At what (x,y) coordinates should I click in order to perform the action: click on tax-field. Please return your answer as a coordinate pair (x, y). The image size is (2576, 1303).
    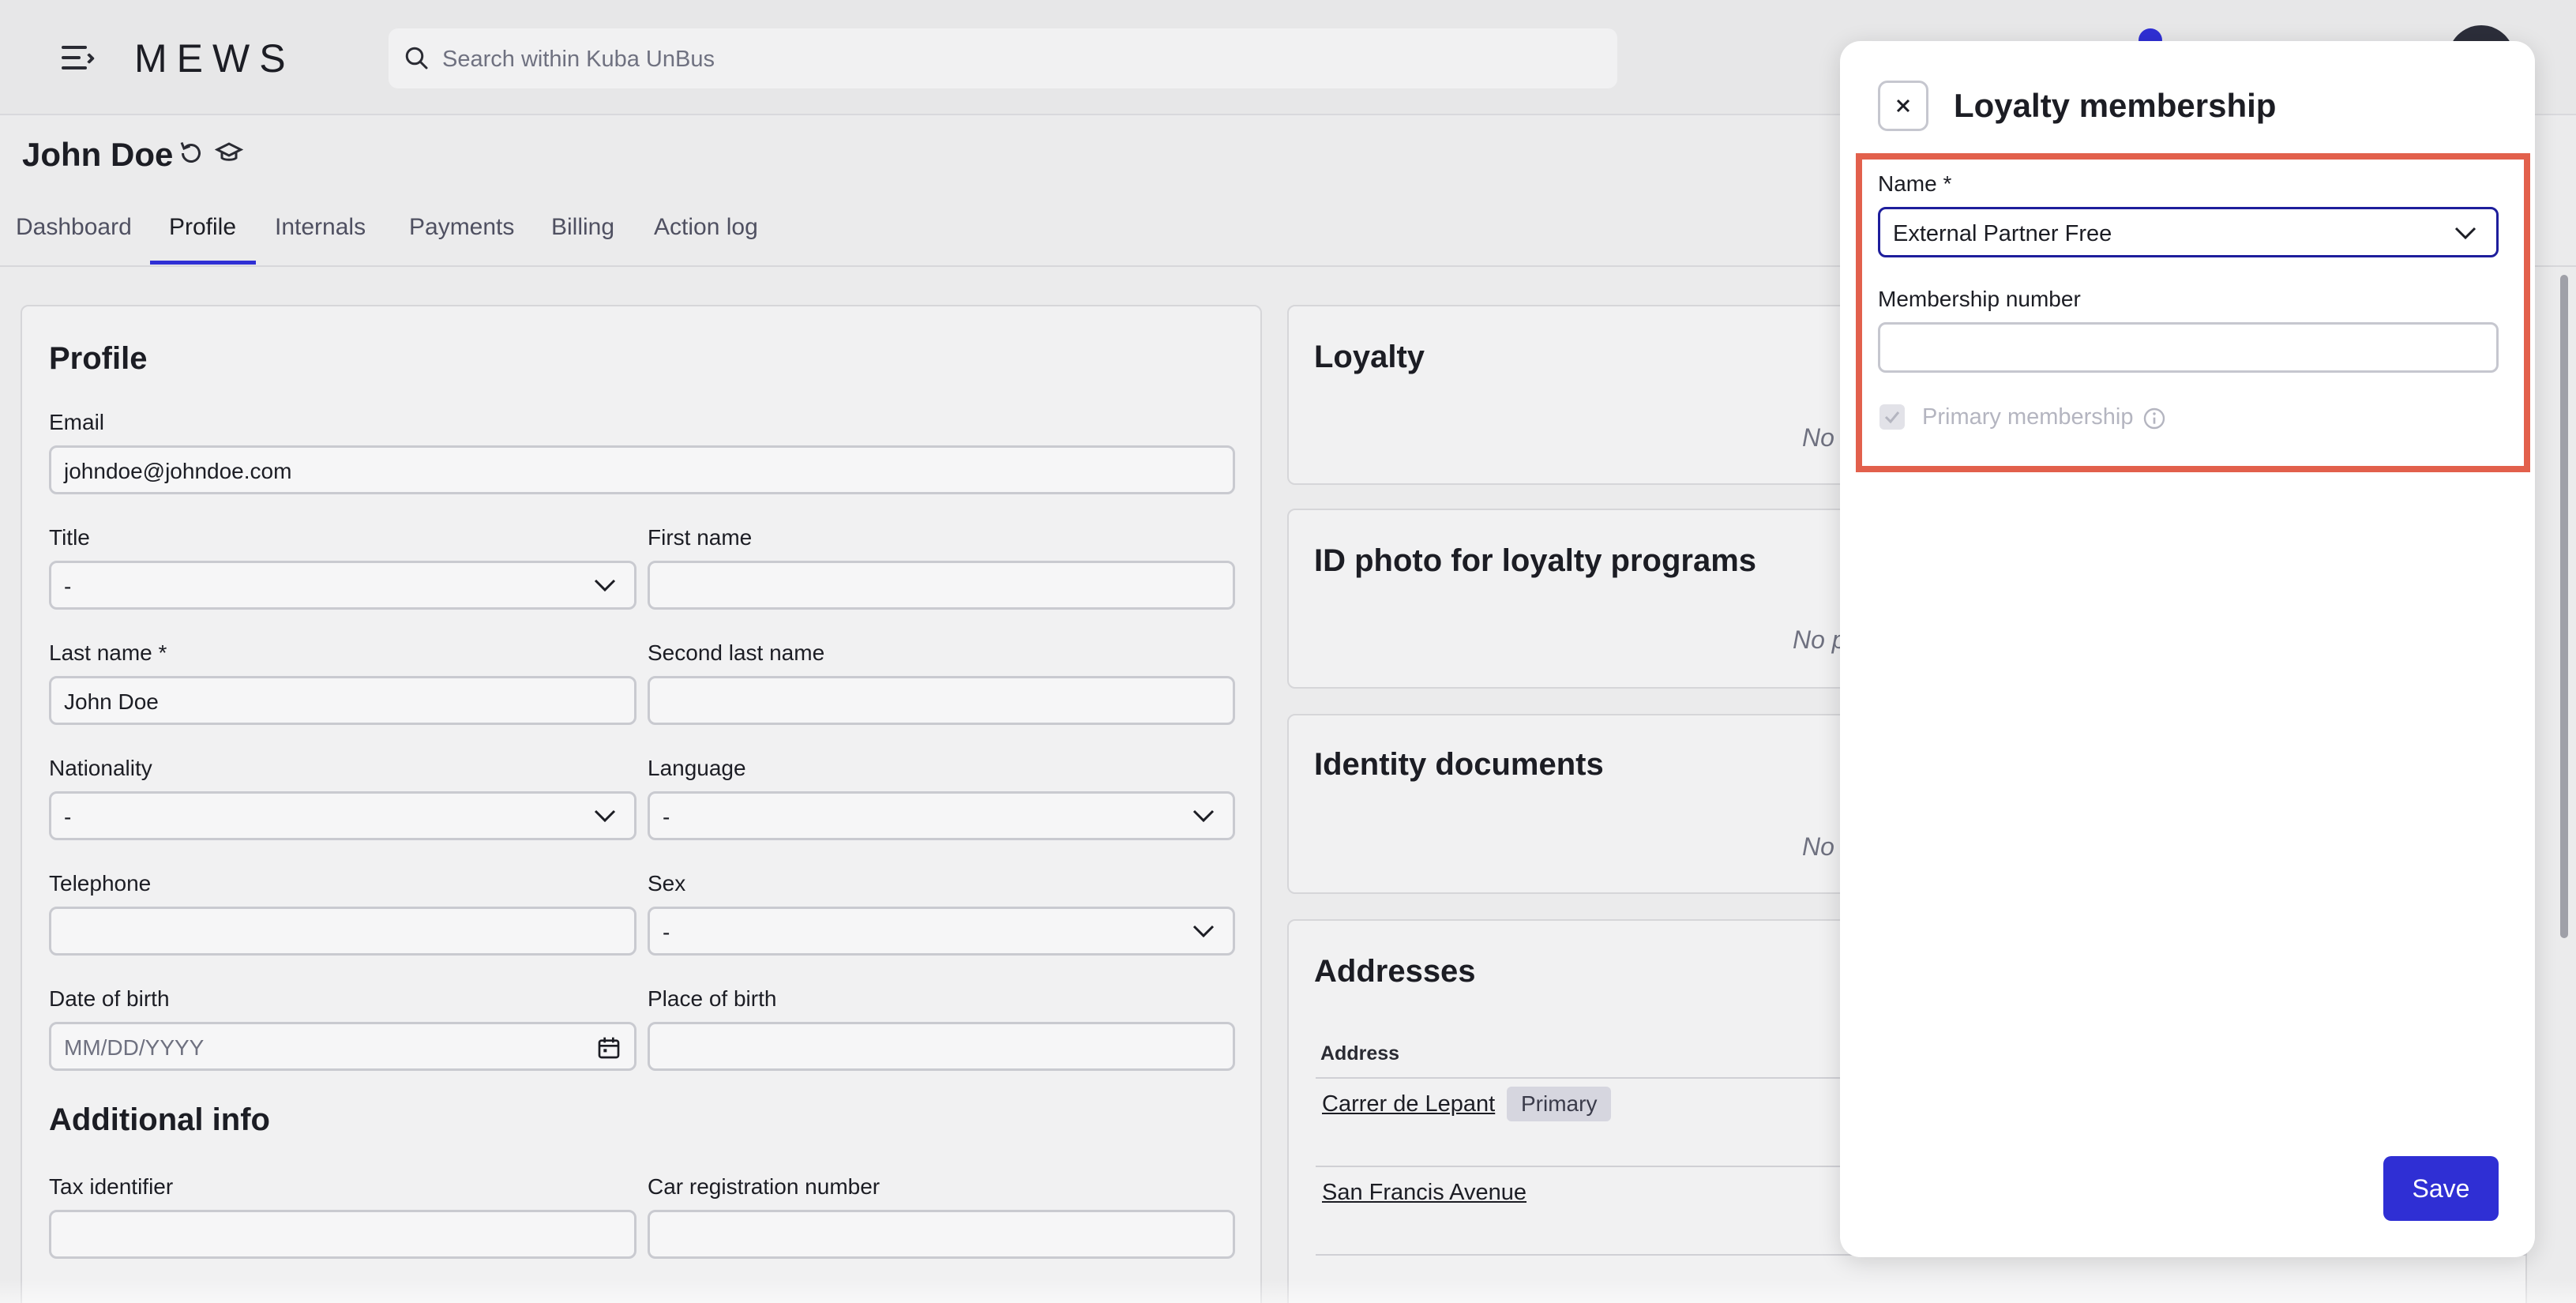
    Looking at the image, I should click on (342, 1235).